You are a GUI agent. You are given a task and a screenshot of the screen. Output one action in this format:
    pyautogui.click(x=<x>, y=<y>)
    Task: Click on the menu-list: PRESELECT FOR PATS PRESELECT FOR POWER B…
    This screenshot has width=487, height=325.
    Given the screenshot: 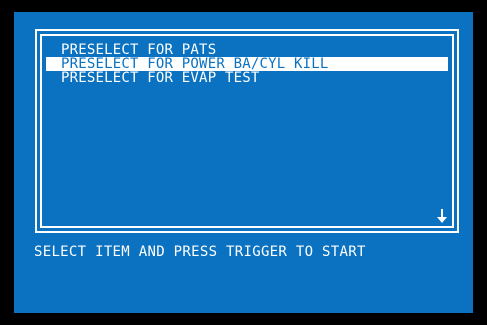 What is the action you would take?
    pyautogui.click(x=247, y=64)
    